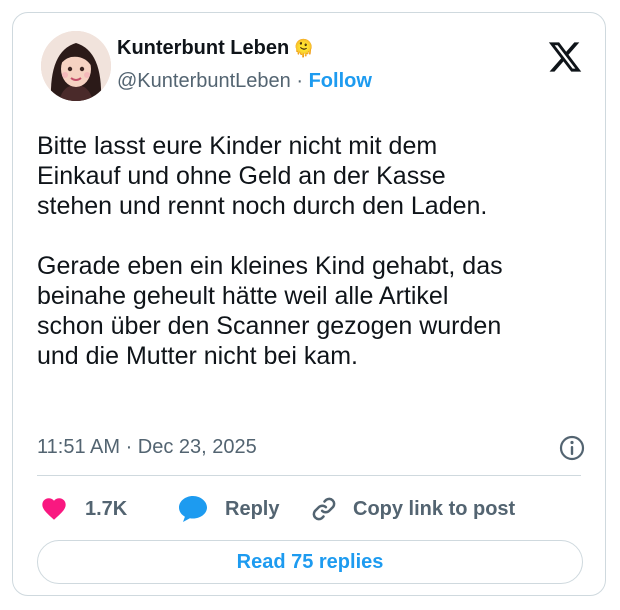  Describe the element at coordinates (83, 509) in the screenshot. I see `like-button: 1.7K` at that location.